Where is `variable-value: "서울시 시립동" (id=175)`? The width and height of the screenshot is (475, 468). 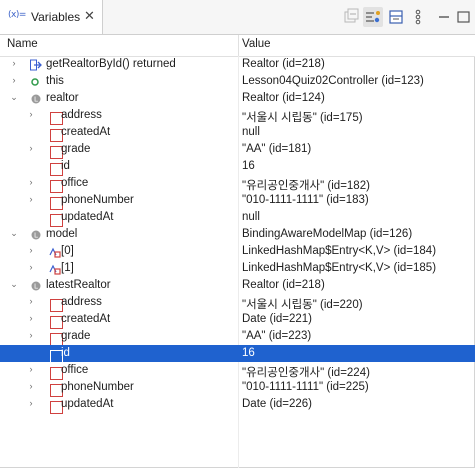
variable-value: "서울시 시립동" (id=175) is located at coordinates (302, 118).